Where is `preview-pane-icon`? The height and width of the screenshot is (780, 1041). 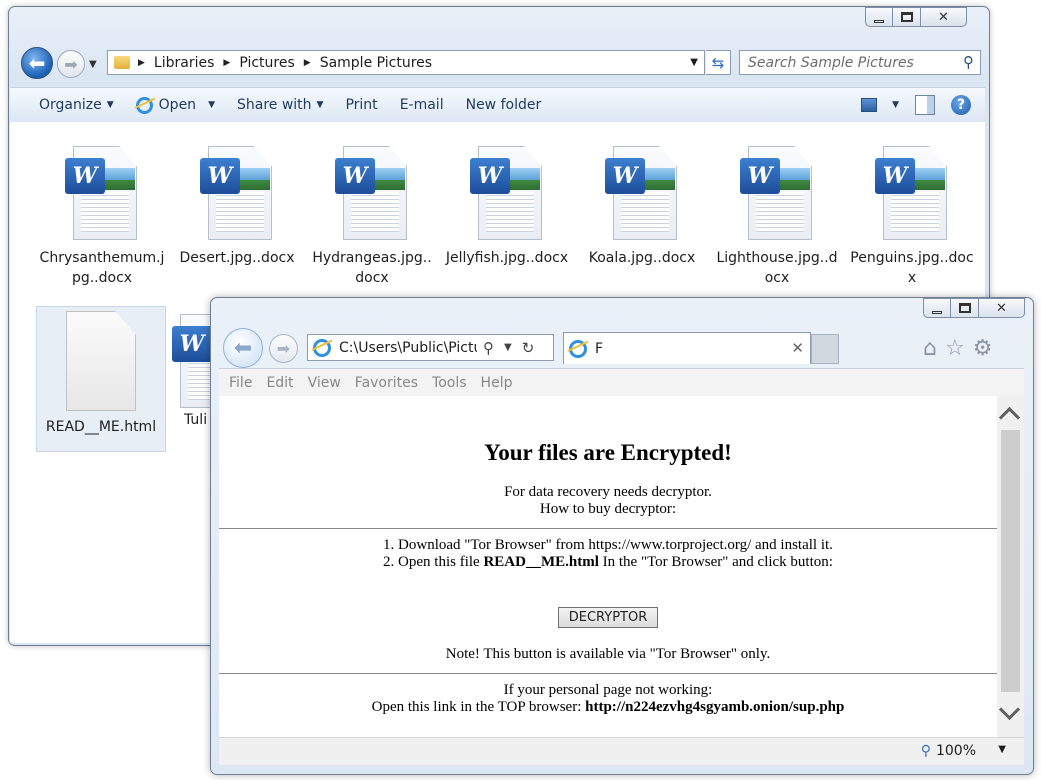 preview-pane-icon is located at coordinates (925, 105).